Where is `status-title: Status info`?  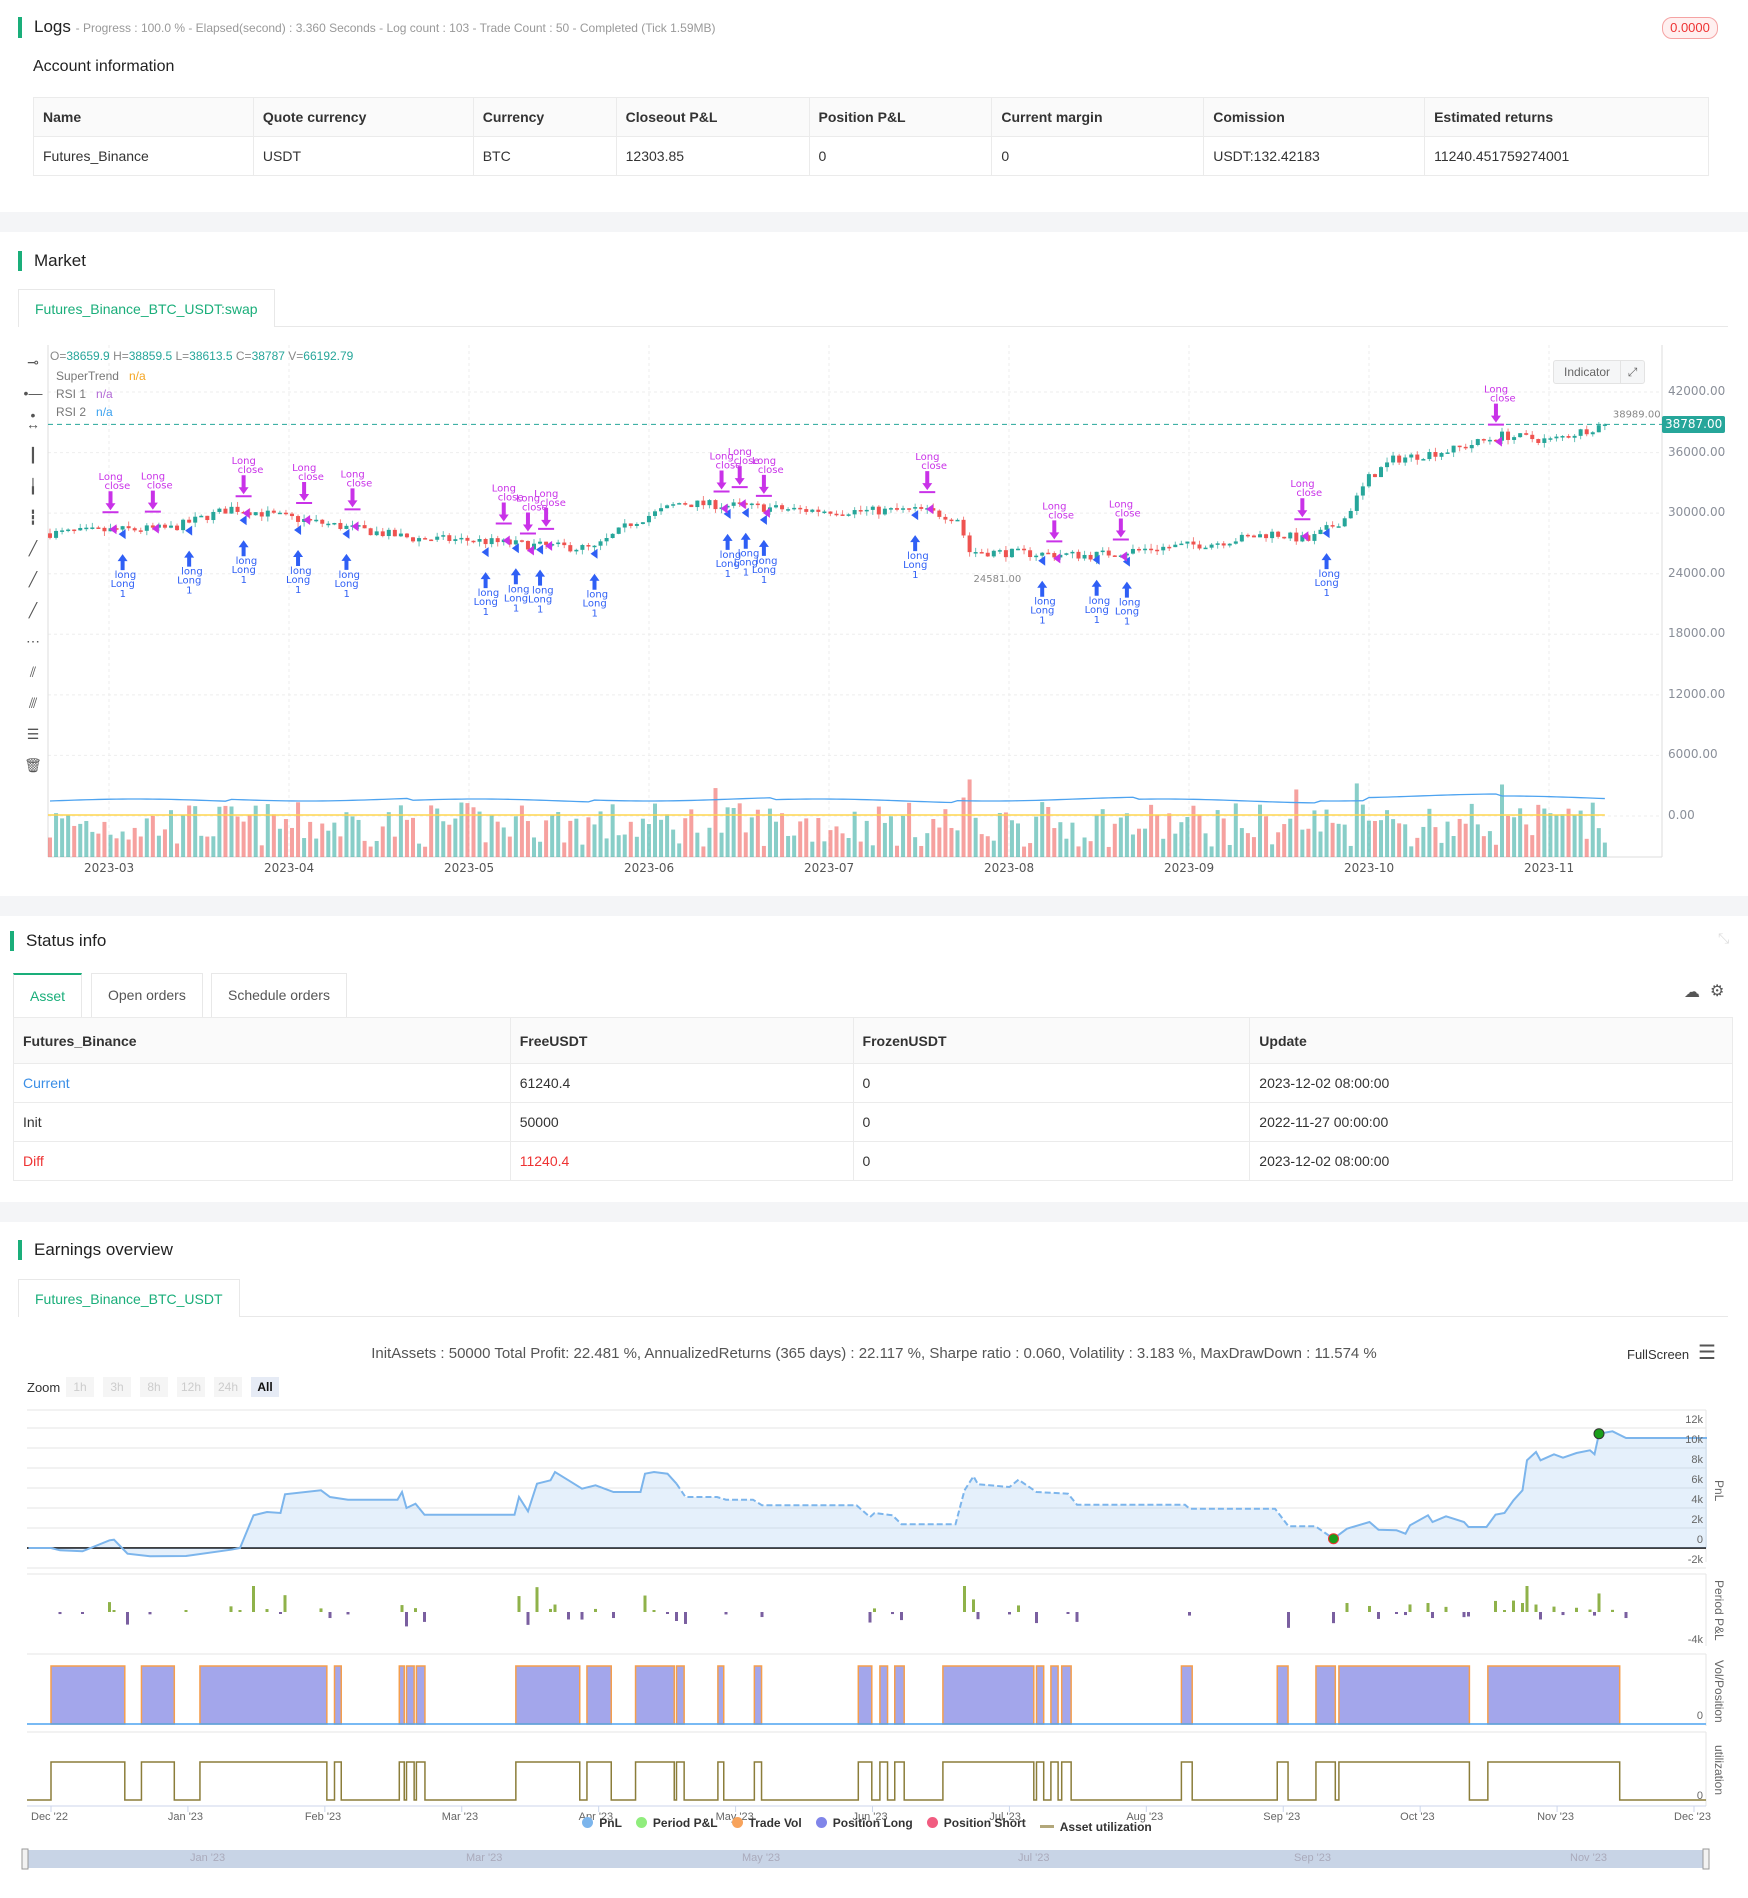 status-title: Status info is located at coordinates (58, 941).